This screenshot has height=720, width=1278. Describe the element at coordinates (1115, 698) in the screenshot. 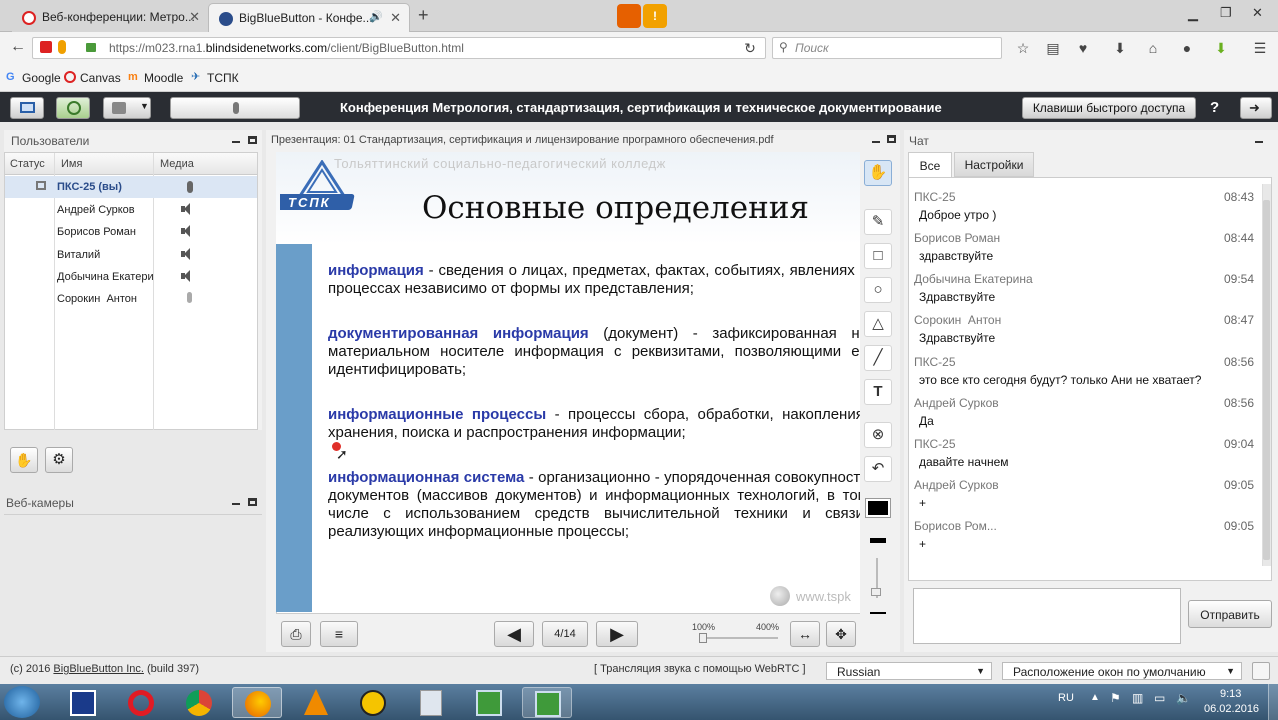

I see `tray-flag-icon: ⚑` at that location.